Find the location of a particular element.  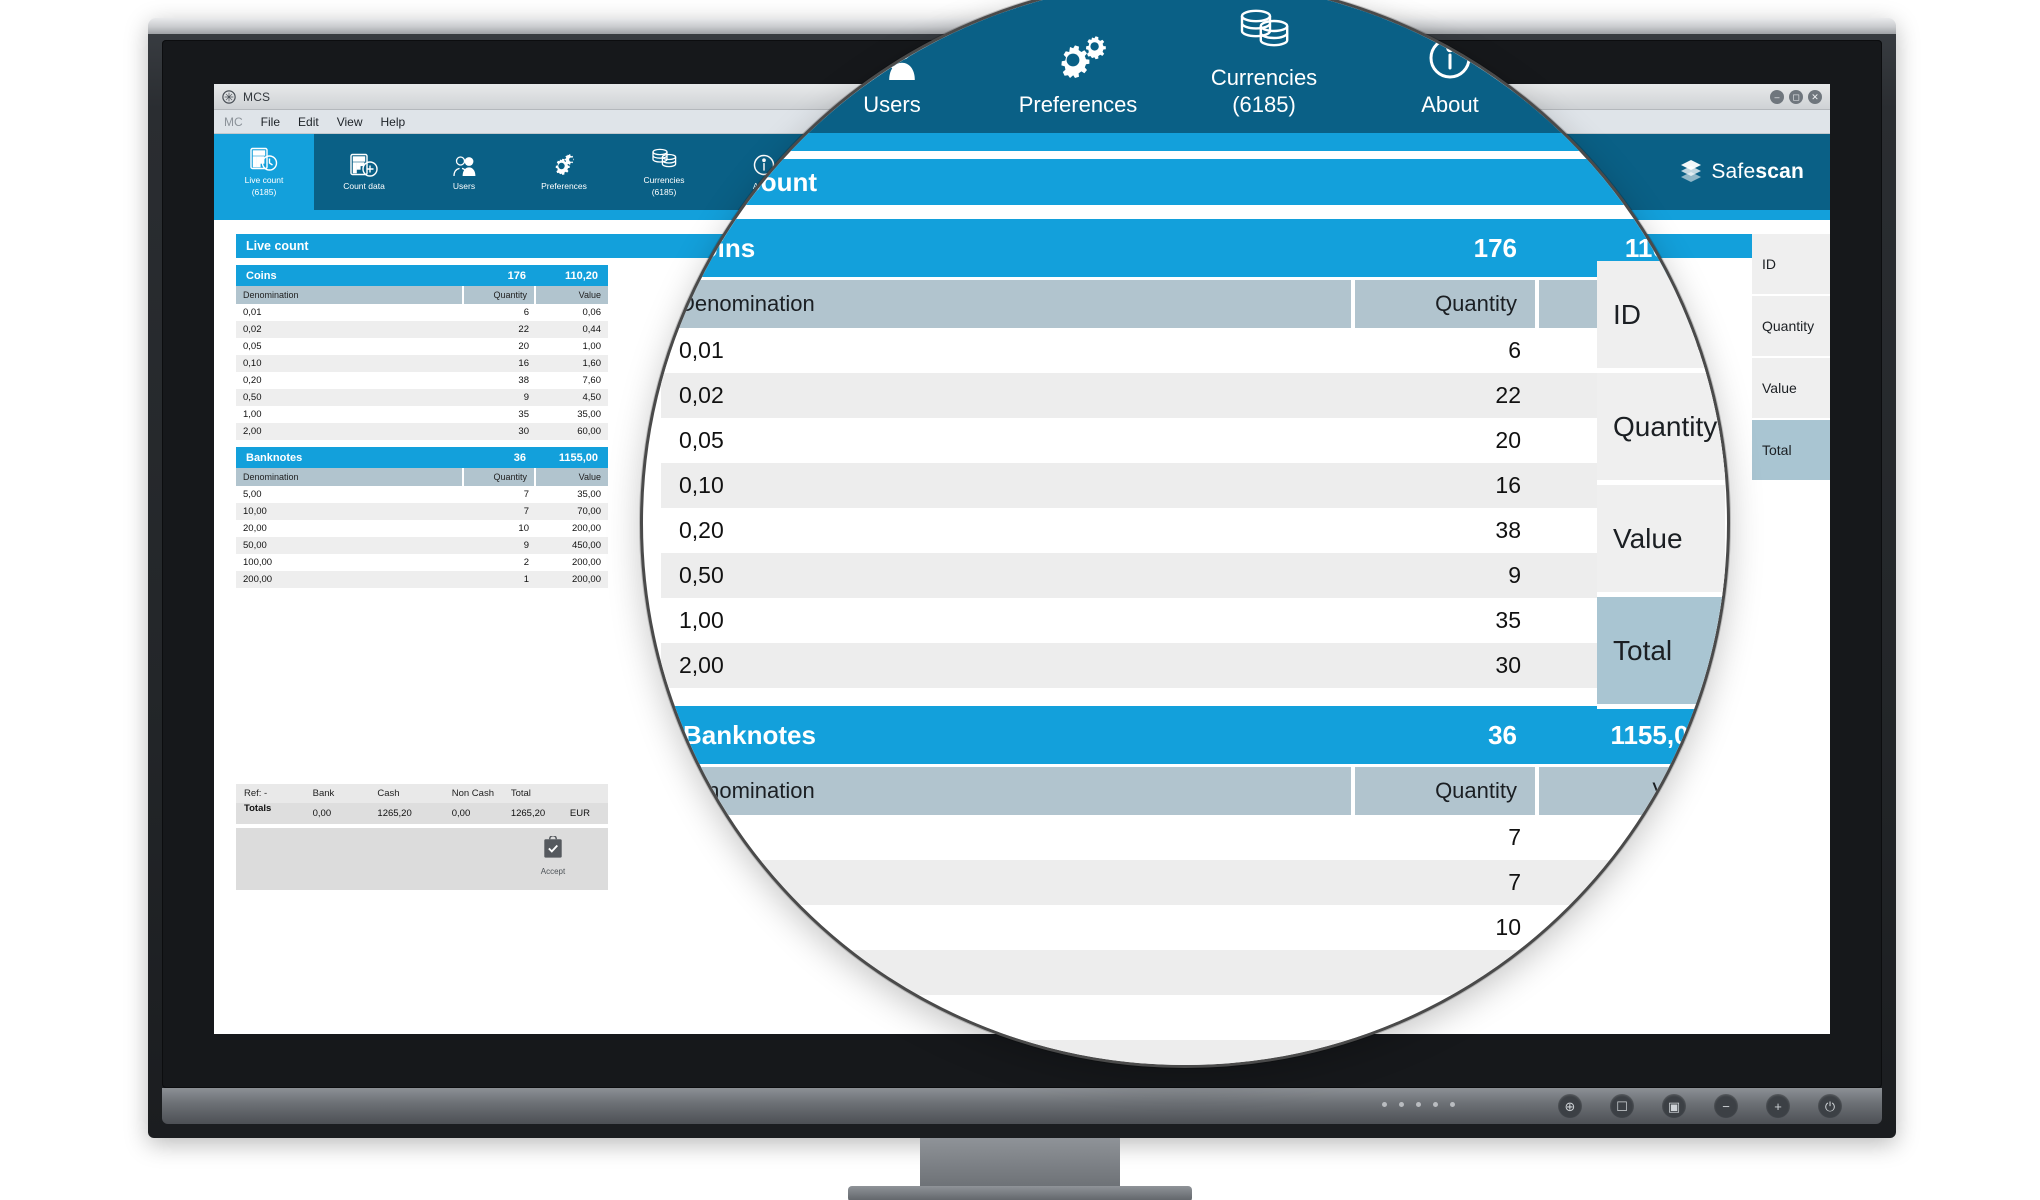

banknotes-section-label: Banknotes is located at coordinates (274, 457).